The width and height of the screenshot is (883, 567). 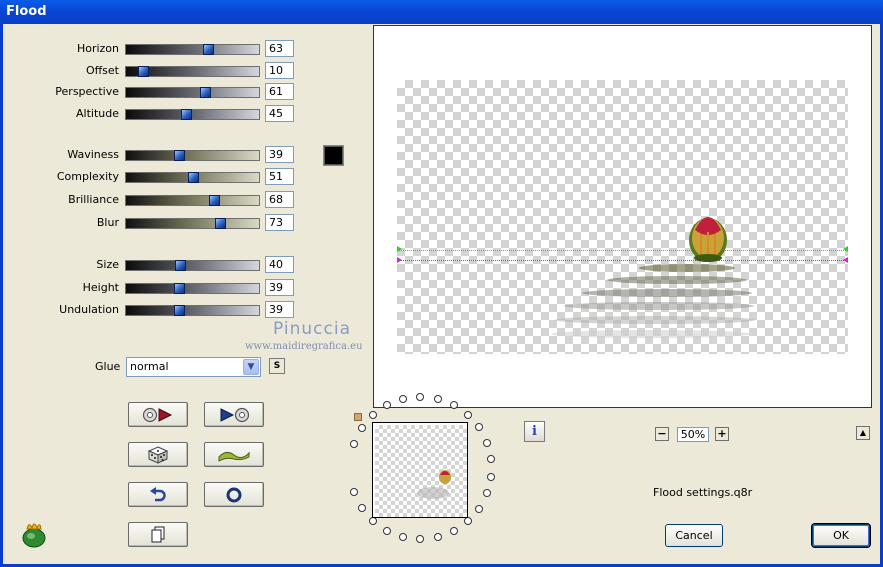 I want to click on slider-track-offset, so click(x=192, y=71).